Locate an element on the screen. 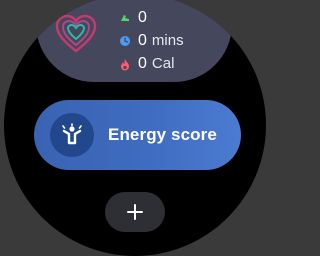 This screenshot has height=256, width=320. plus-icon is located at coordinates (135, 212).